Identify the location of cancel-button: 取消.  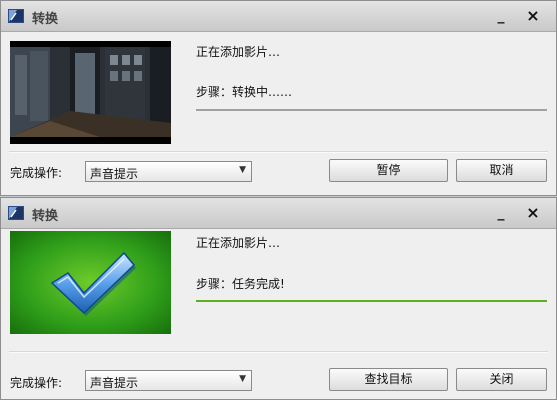
(501, 170).